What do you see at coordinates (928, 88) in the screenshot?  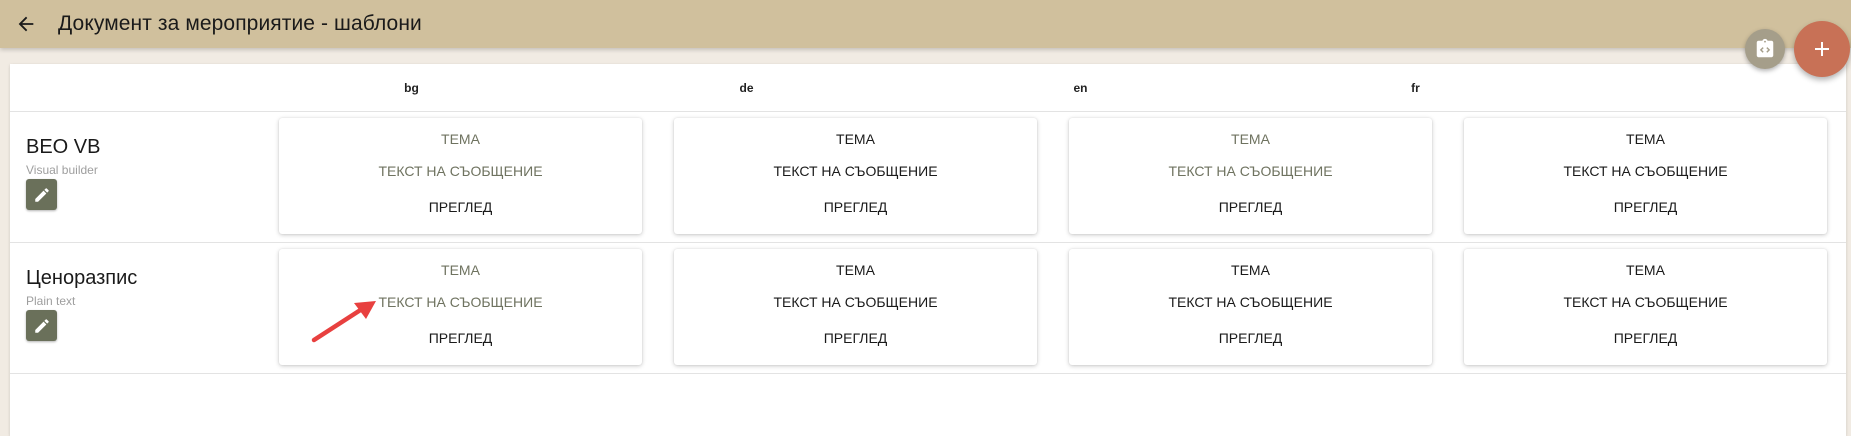 I see `table-header-row: bg de en fr` at bounding box center [928, 88].